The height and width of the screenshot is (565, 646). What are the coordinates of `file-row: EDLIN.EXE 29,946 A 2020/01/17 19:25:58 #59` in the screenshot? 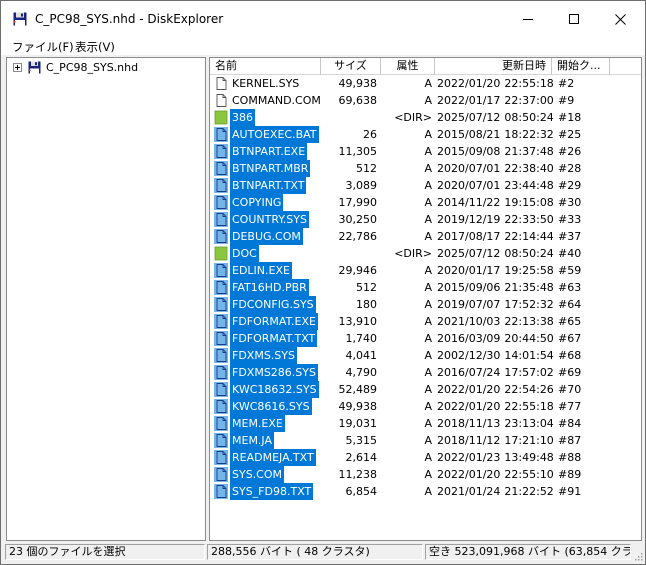 It's located at (425, 270).